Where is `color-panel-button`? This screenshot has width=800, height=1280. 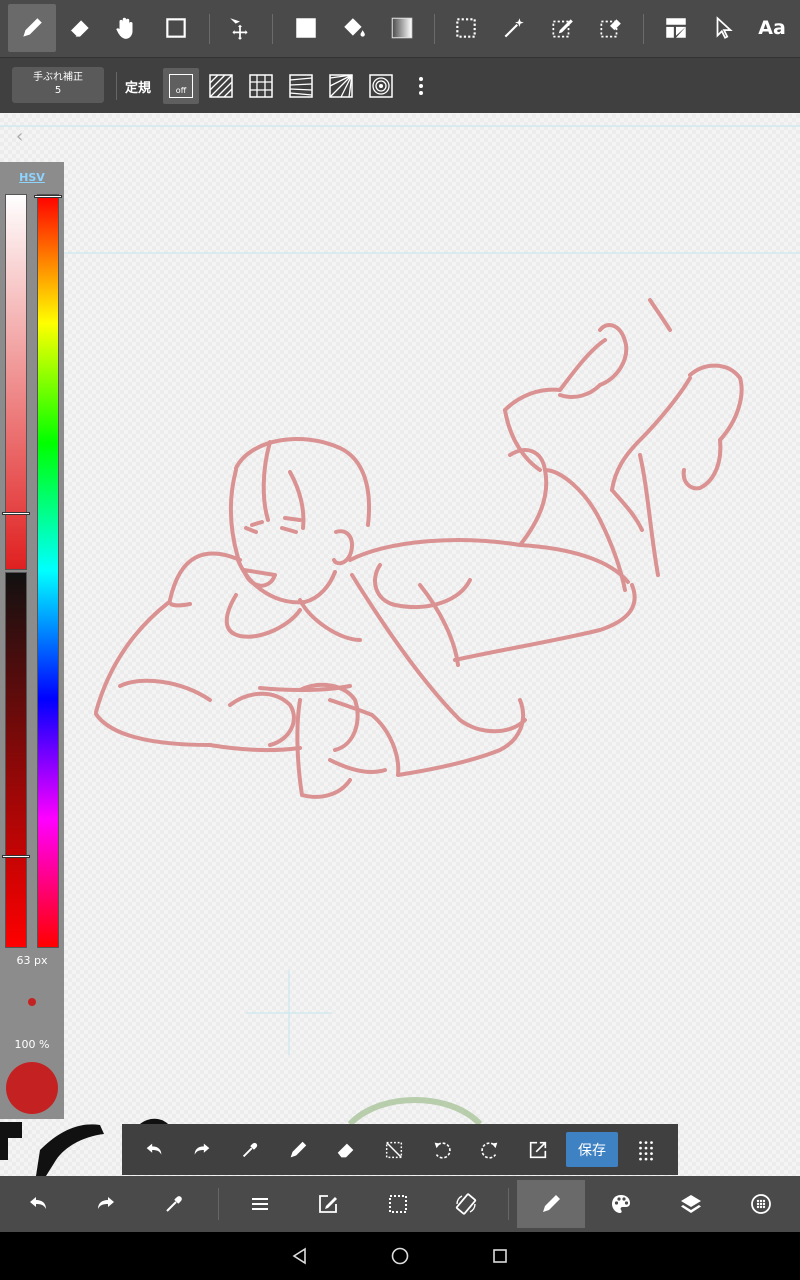
color-panel-button is located at coordinates (621, 1204).